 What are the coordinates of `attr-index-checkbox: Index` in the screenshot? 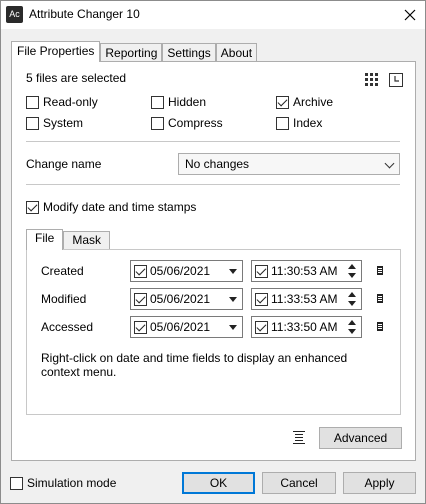 It's located at (299, 123).